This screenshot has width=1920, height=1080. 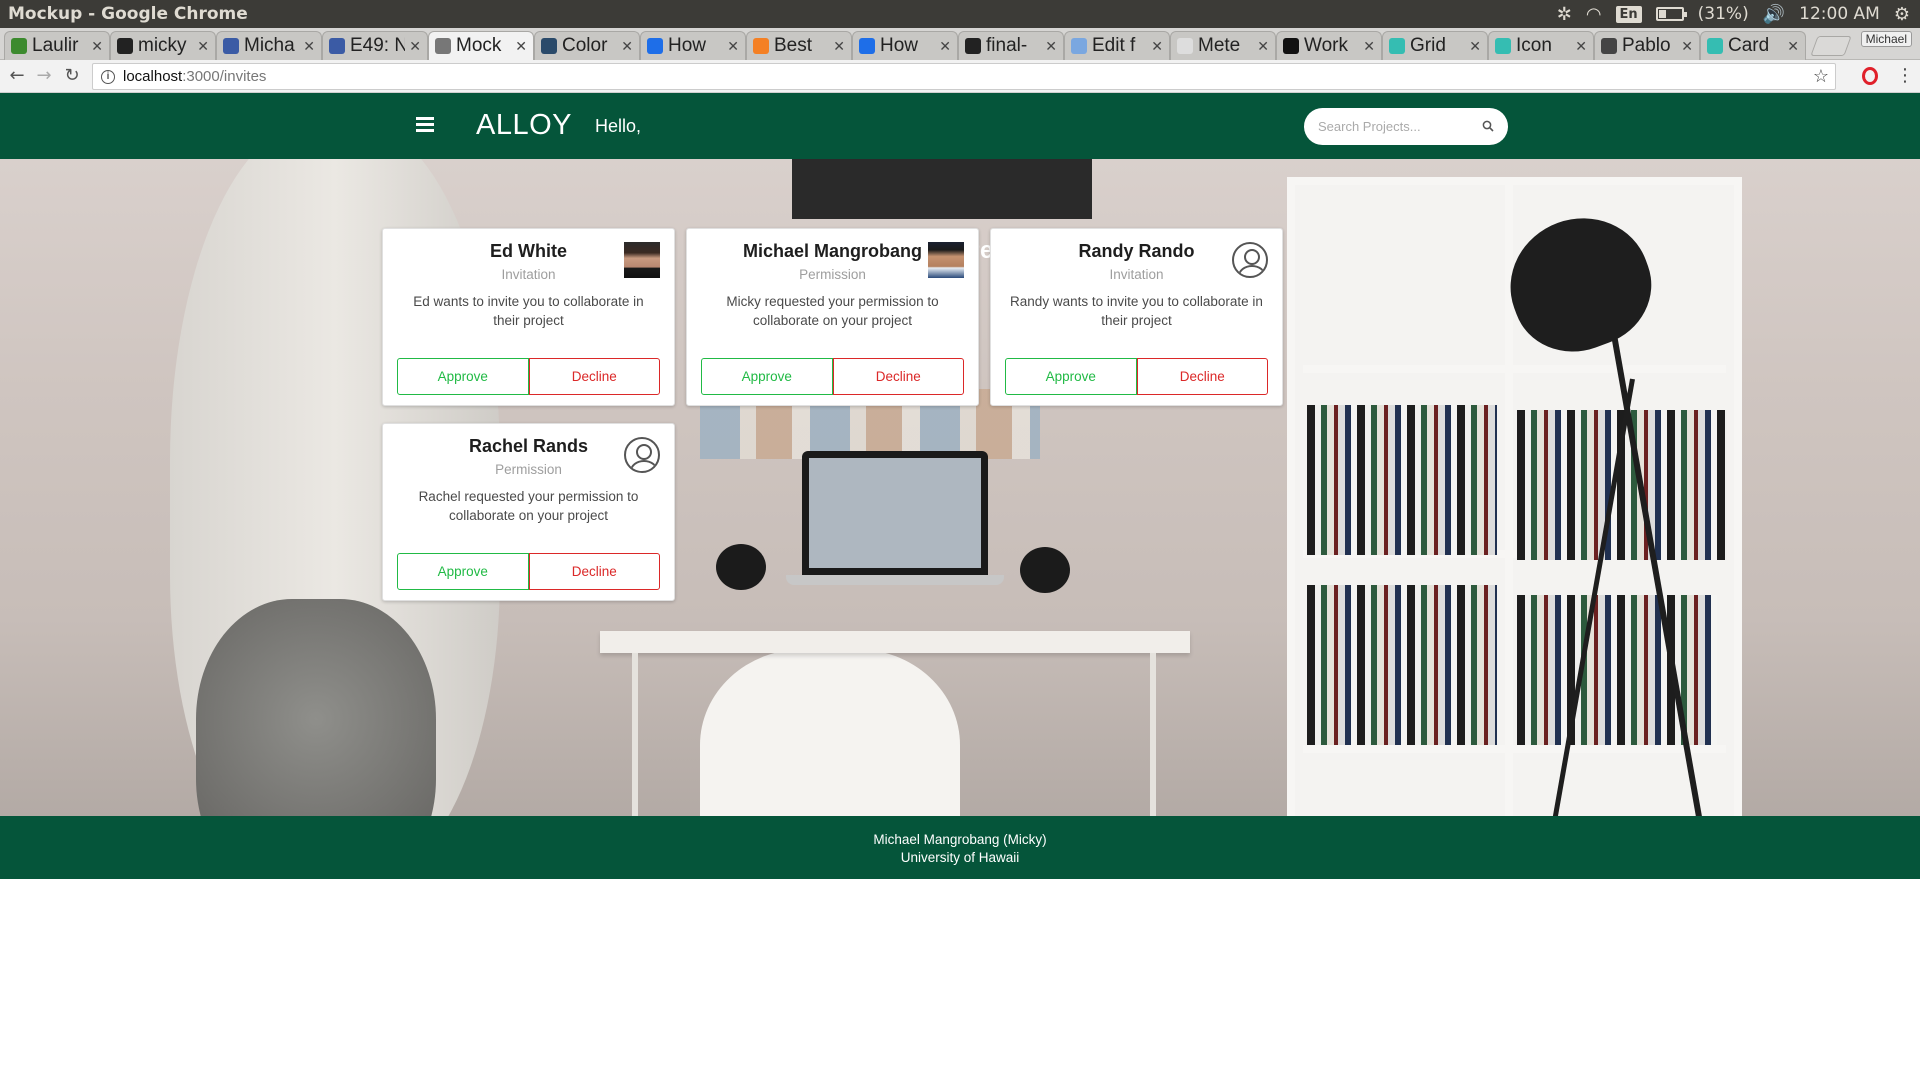 What do you see at coordinates (1749, 45) in the screenshot?
I see `tab-label: Card` at bounding box center [1749, 45].